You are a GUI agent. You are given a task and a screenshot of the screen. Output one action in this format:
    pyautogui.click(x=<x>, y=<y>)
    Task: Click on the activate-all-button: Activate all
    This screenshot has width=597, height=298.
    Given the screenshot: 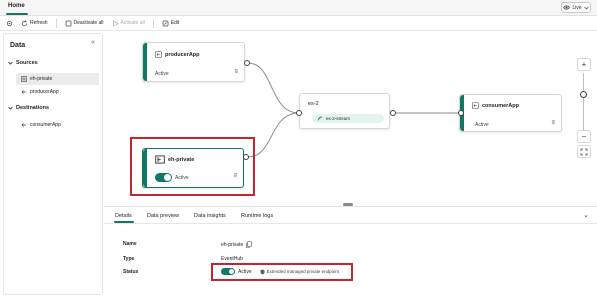 What is the action you would take?
    pyautogui.click(x=128, y=23)
    